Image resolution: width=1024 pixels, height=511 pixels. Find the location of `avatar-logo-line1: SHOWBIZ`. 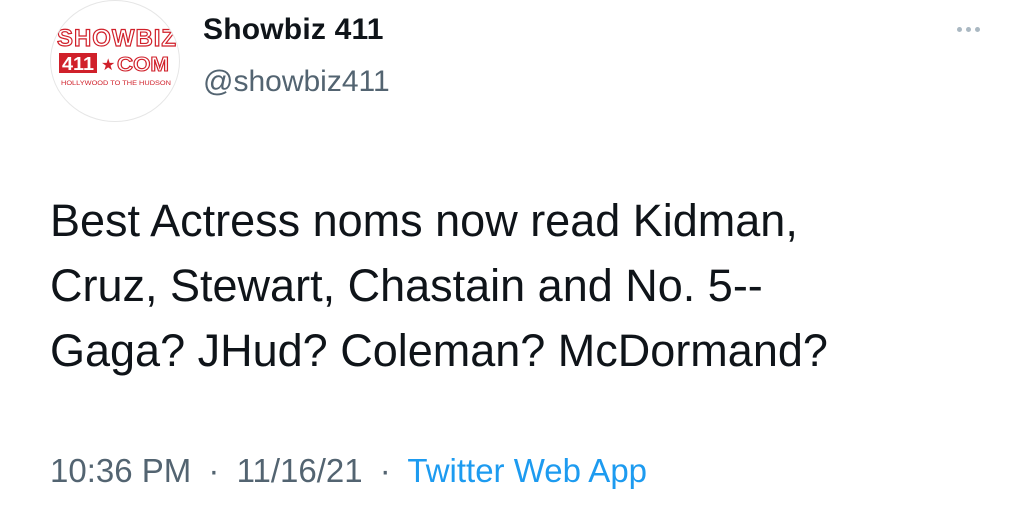

avatar-logo-line1: SHOWBIZ is located at coordinates (117, 38).